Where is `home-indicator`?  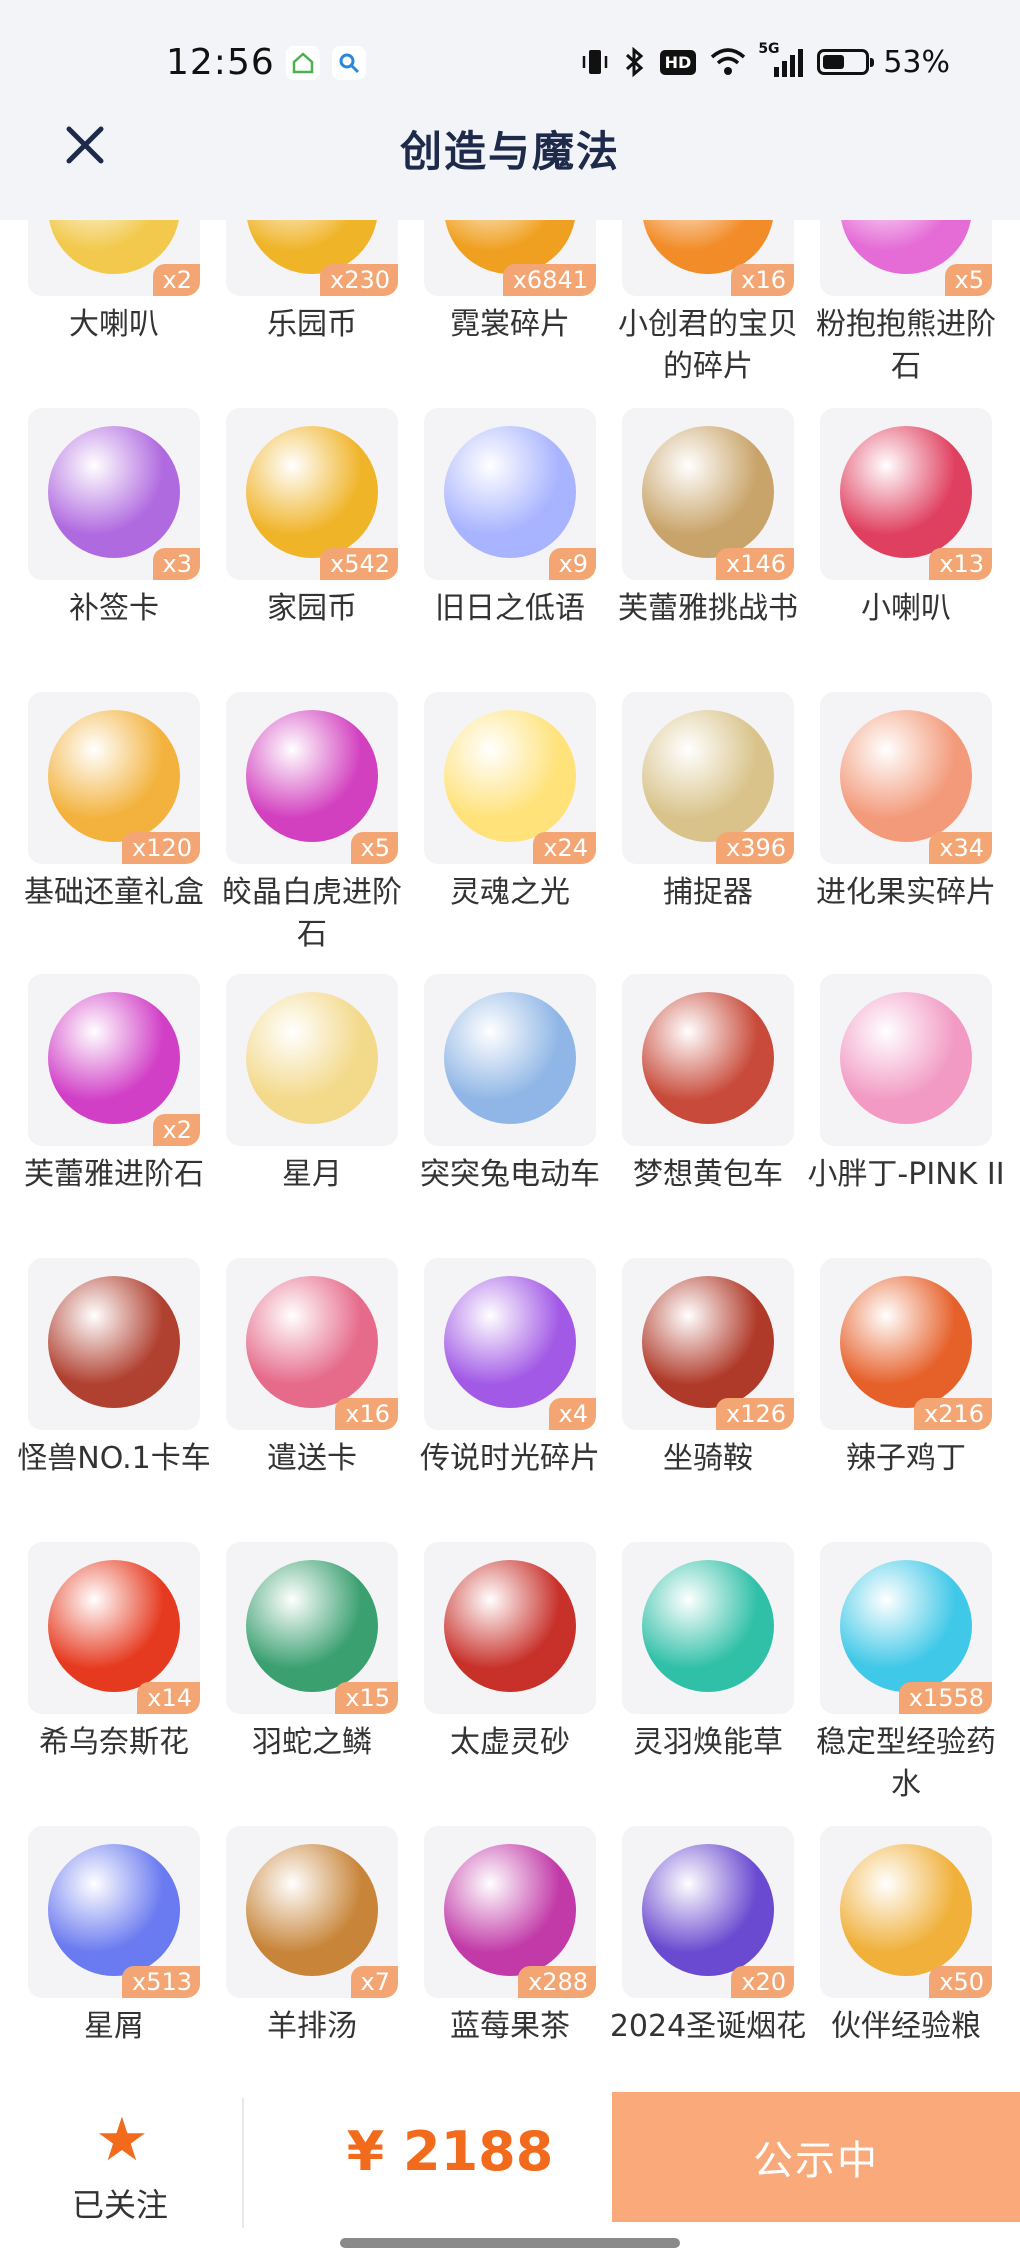 home-indicator is located at coordinates (510, 2243).